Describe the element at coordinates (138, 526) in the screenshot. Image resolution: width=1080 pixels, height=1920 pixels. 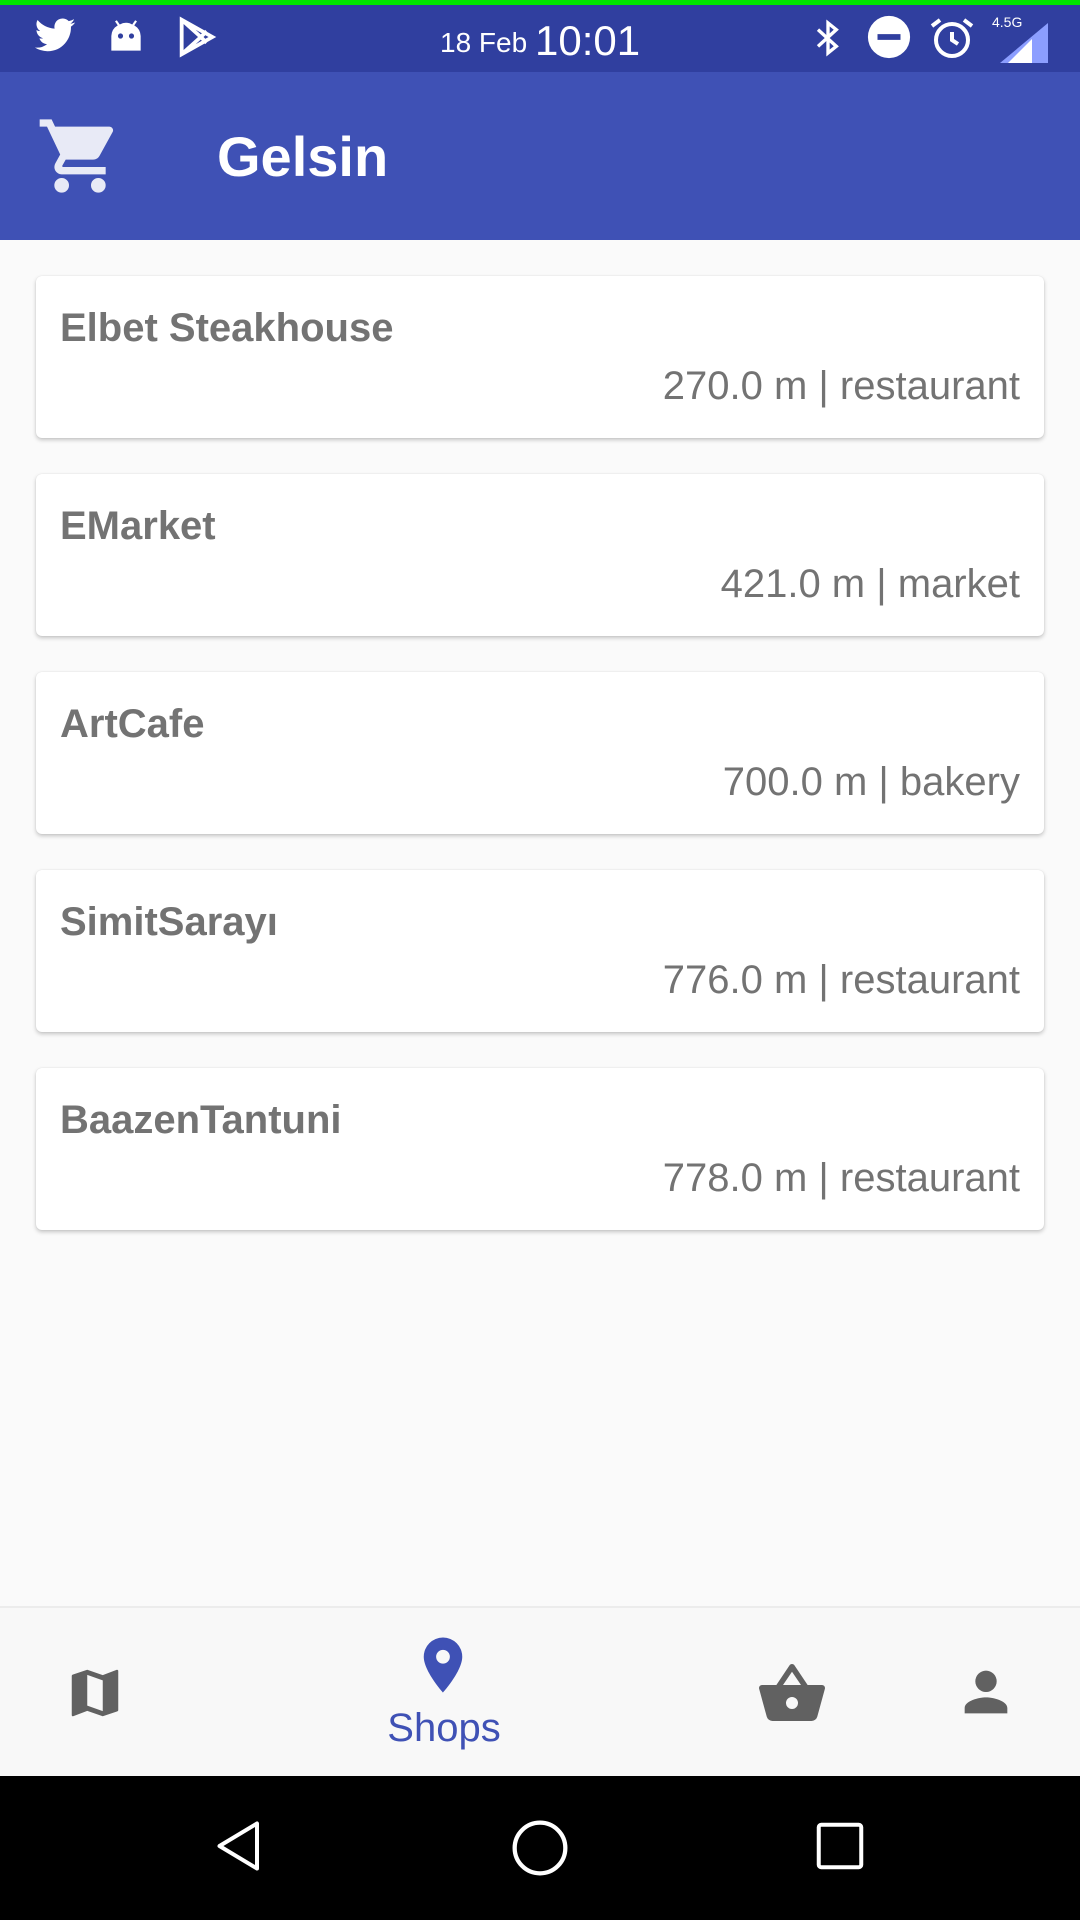
I see `shop-name: EMarket` at that location.